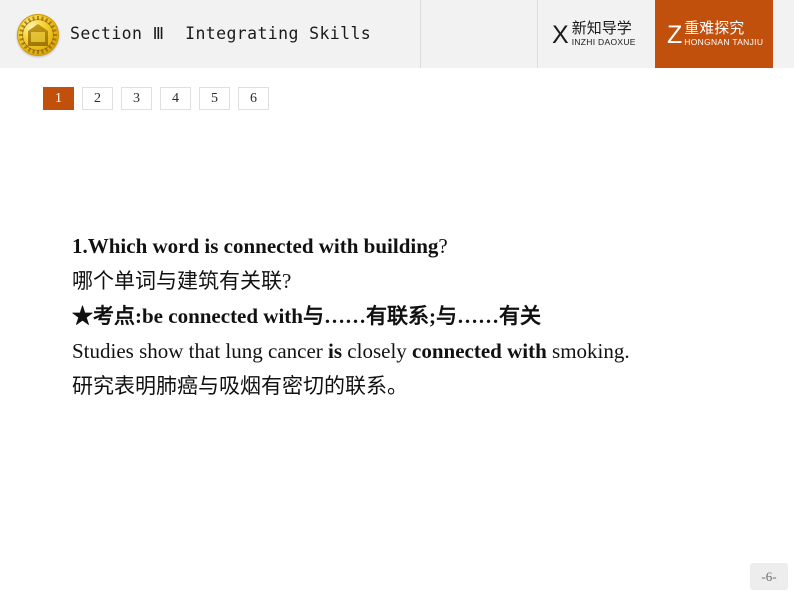 This screenshot has height=596, width=794. What do you see at coordinates (675, 34) in the screenshot?
I see `badge-letter-z: Z` at bounding box center [675, 34].